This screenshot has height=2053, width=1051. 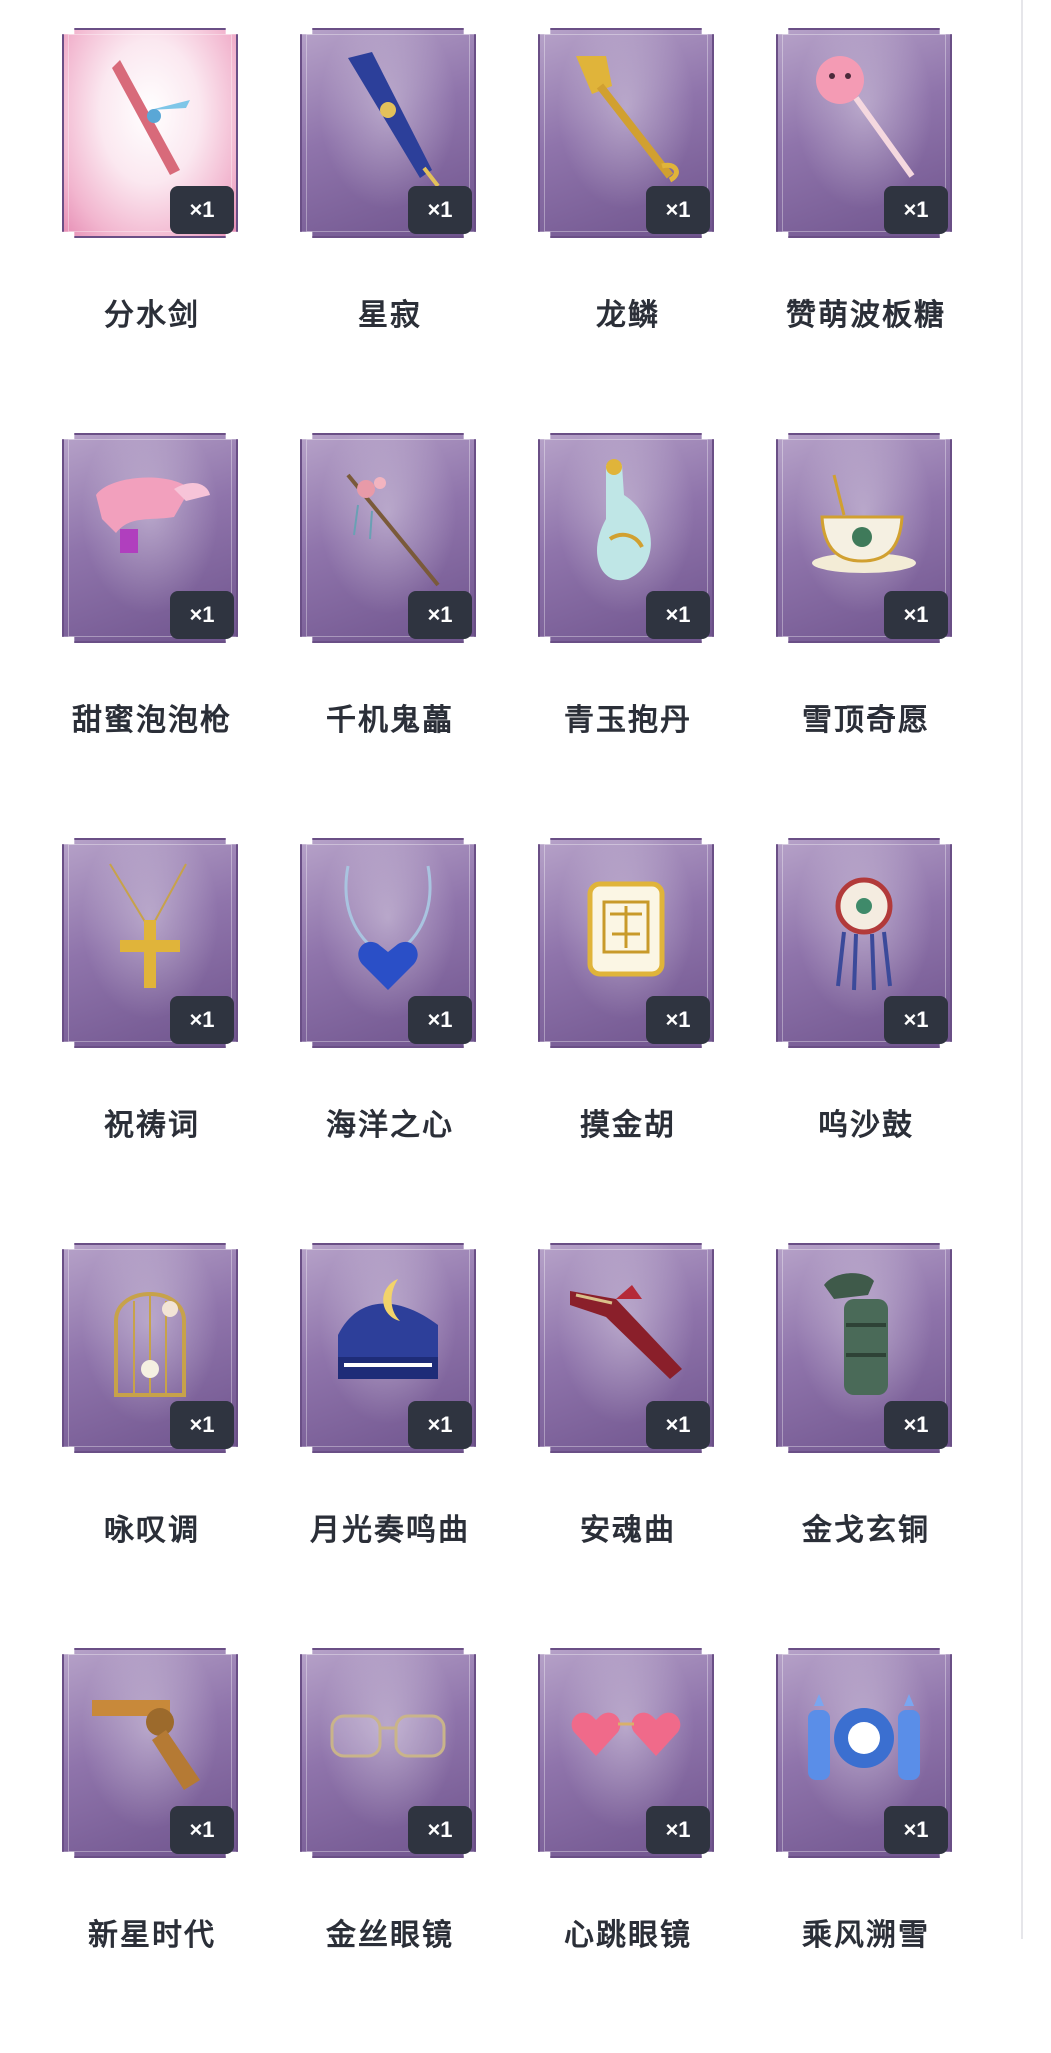 I want to click on item-name: 青玉抱丹, so click(x=628, y=720).